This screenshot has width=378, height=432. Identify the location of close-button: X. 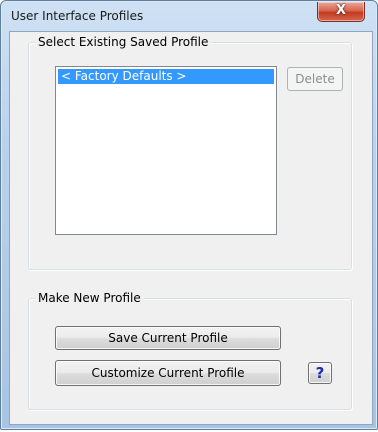
(341, 12).